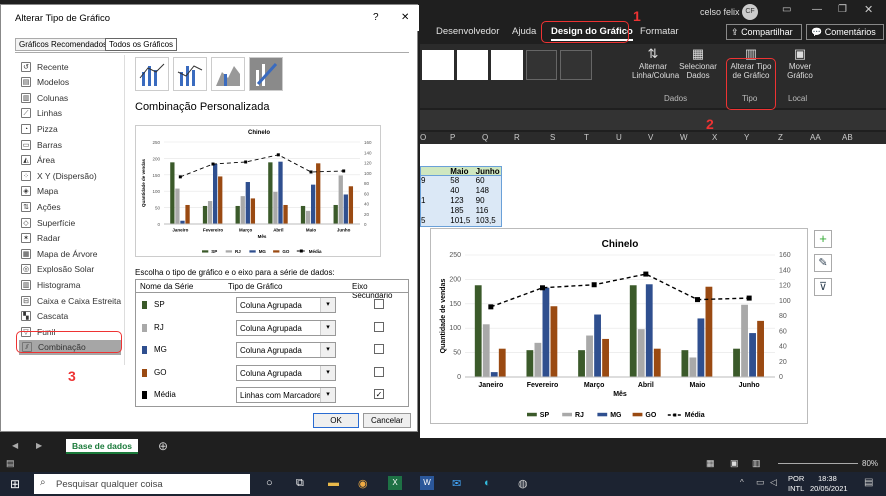 The width and height of the screenshot is (886, 496). Describe the element at coordinates (286, 395) in the screenshot. I see `series-chart-type-select: Linhas com Marcadores ▾` at that location.